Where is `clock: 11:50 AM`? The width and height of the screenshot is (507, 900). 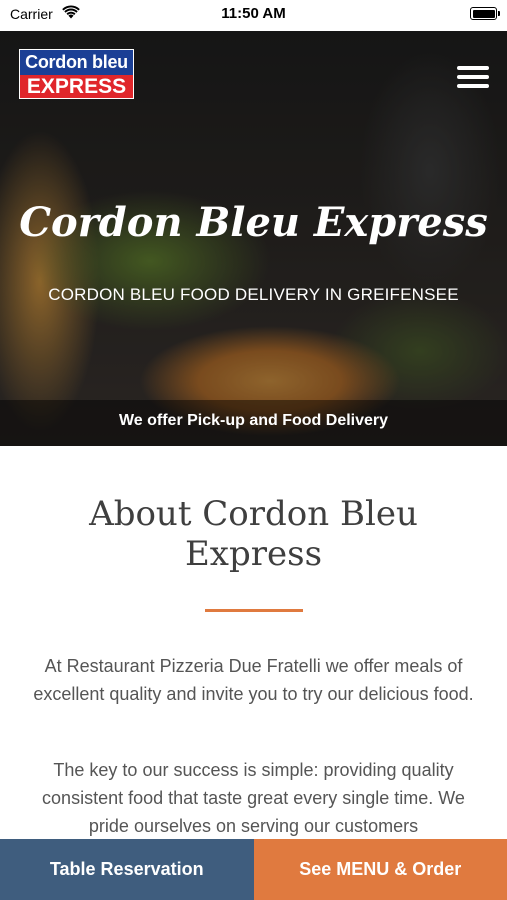
clock: 11:50 AM is located at coordinates (253, 13).